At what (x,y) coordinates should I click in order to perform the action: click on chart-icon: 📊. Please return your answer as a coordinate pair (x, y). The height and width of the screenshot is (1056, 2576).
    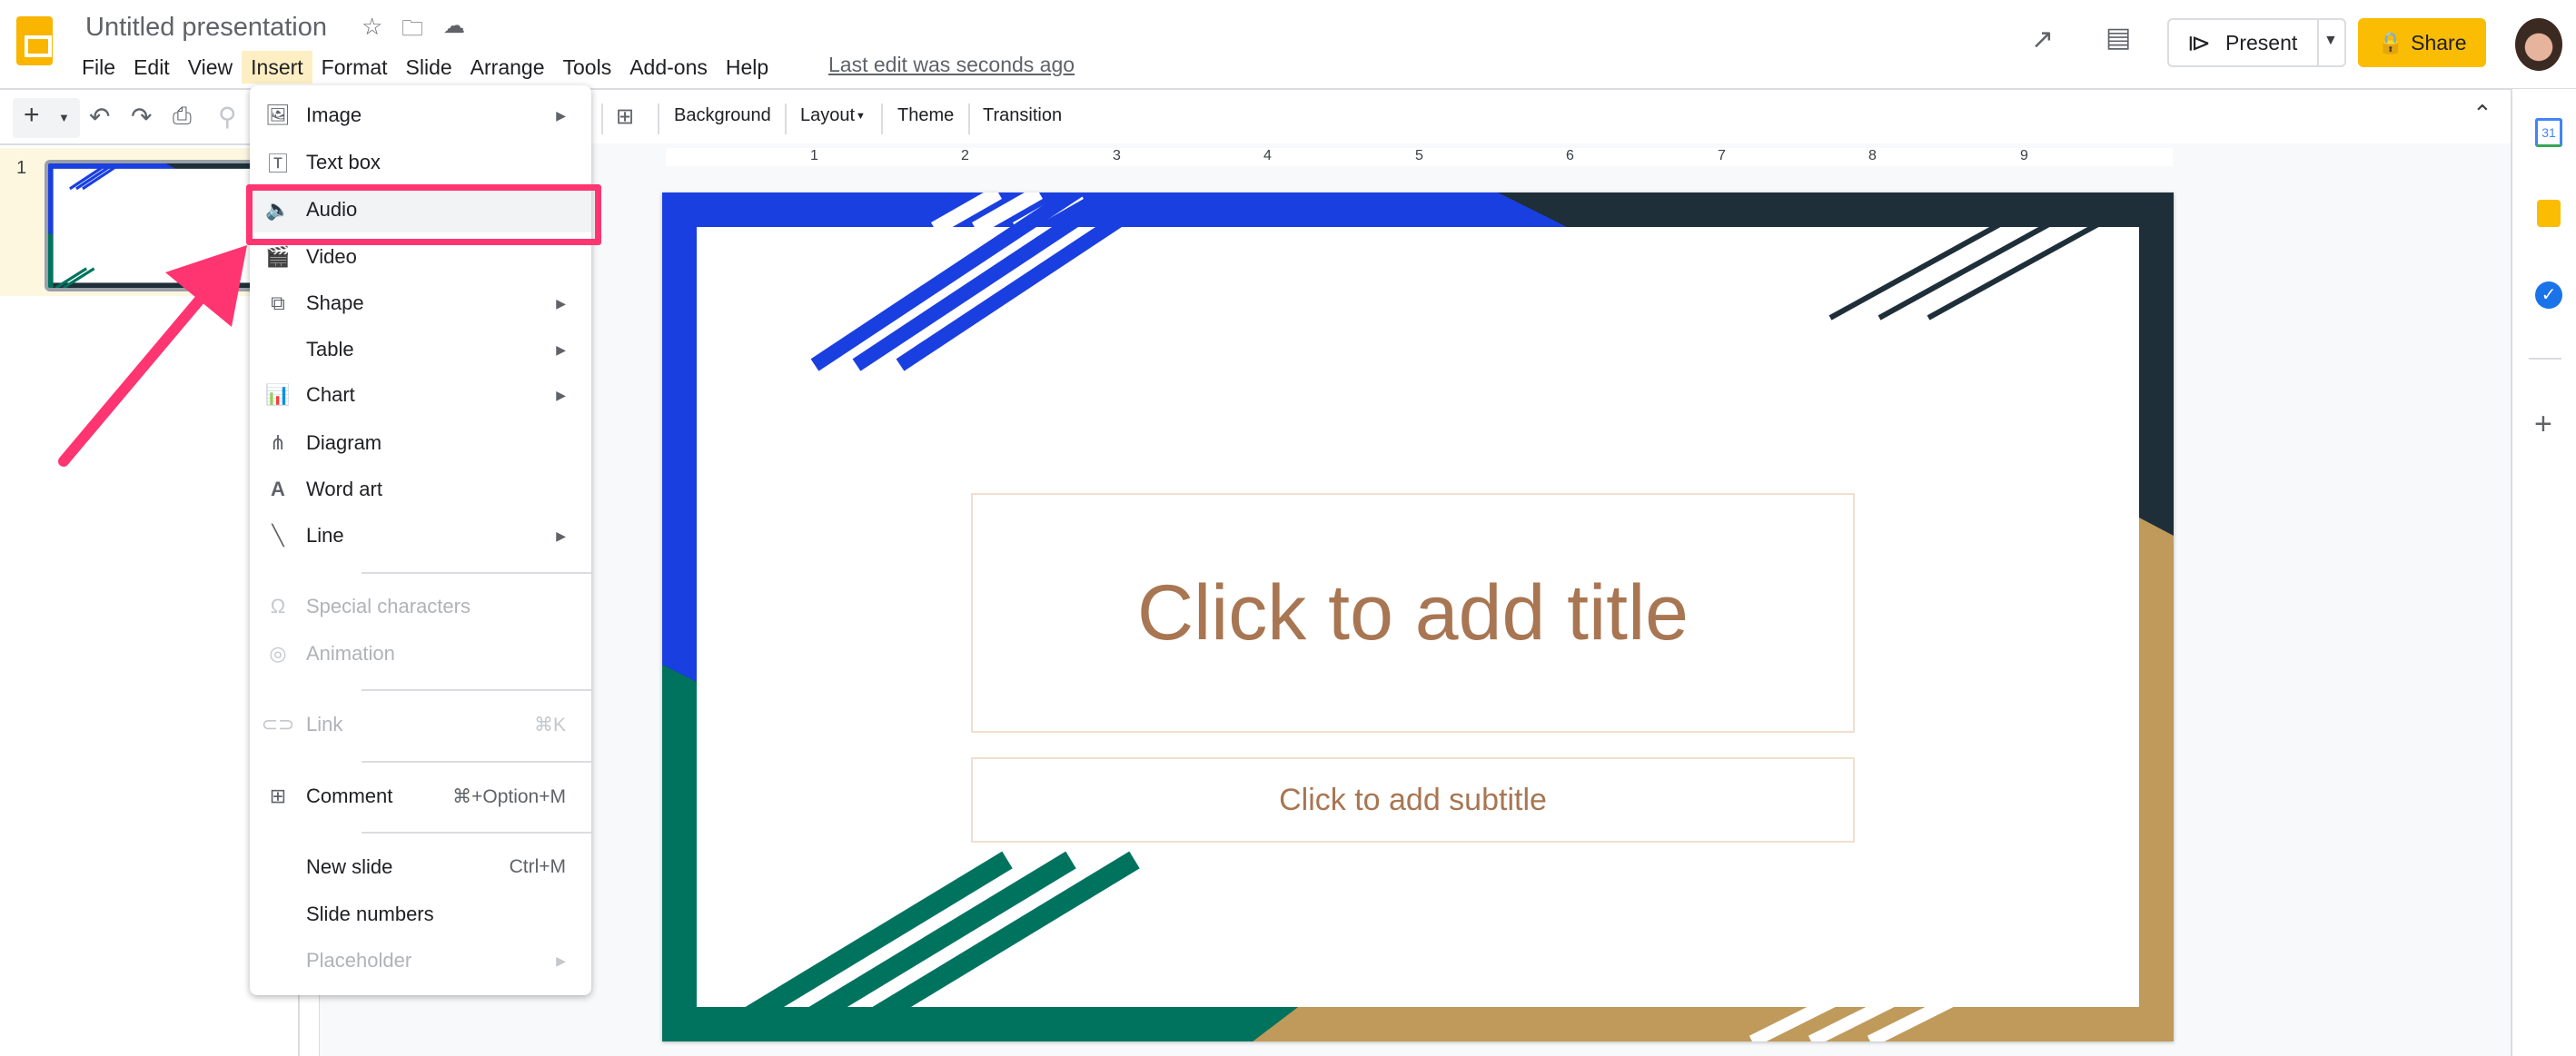
    Looking at the image, I should click on (278, 394).